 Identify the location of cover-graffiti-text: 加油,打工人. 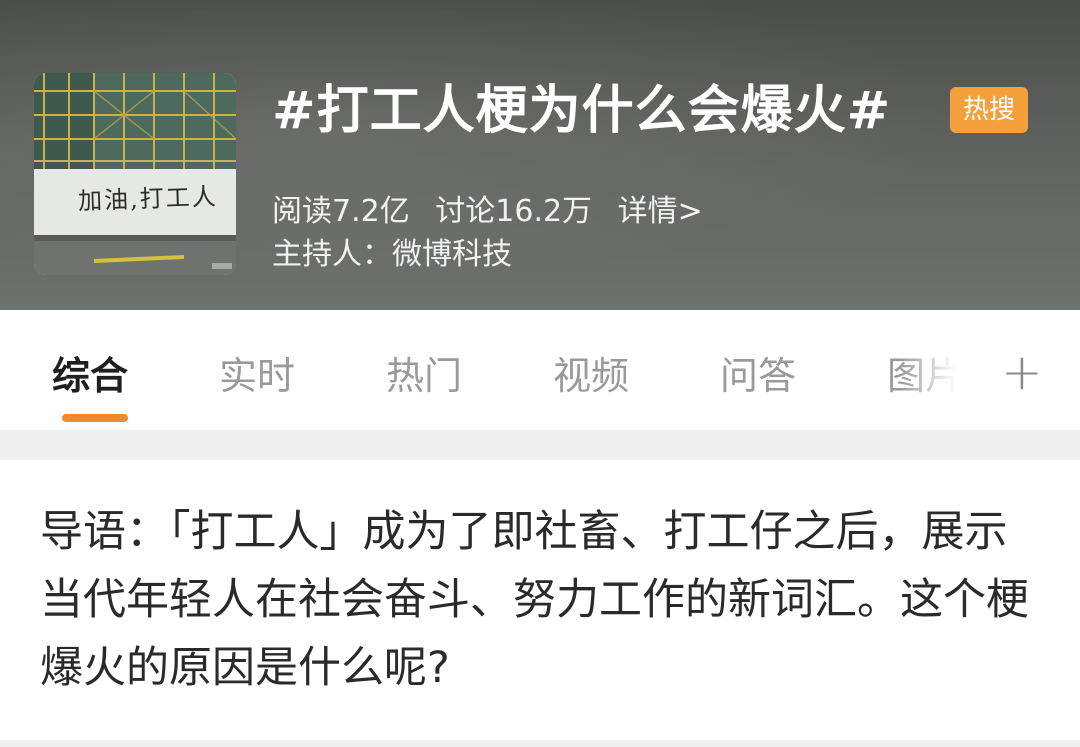
(148, 199).